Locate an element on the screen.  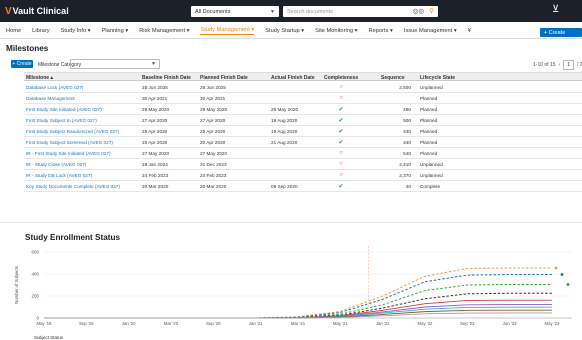
planned-finish-date: 27 May 2020 is located at coordinates (214, 153).